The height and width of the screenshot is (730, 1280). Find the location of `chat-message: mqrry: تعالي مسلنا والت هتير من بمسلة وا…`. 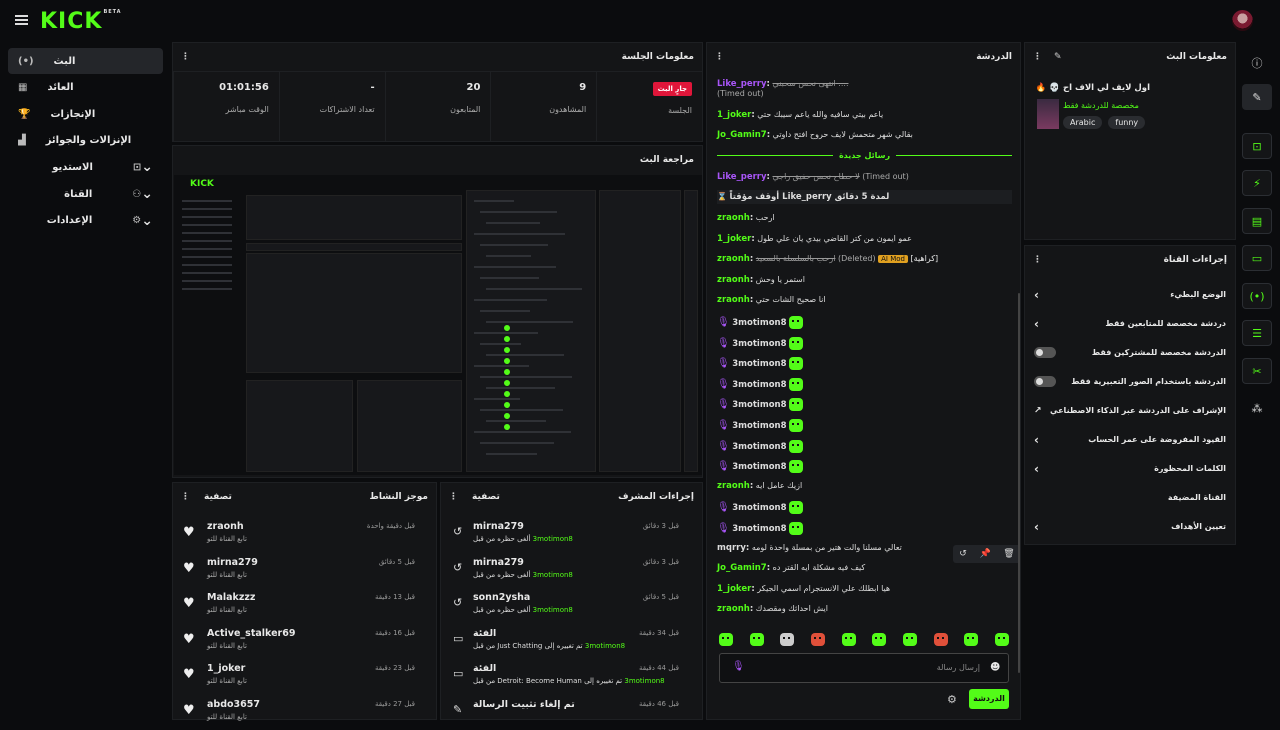

chat-message: mqrry: تعالي مسلنا والت هتير من بمسلة وا… is located at coordinates (809, 548).